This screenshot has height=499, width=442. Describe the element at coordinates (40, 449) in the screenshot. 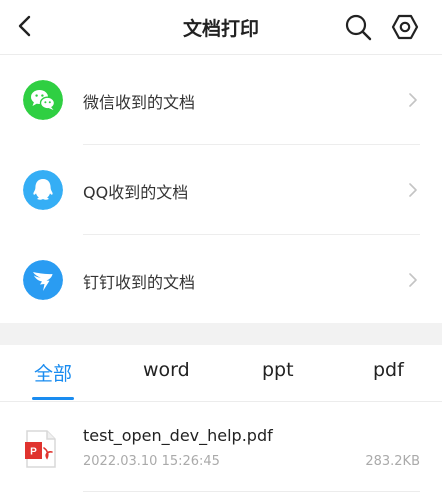

I see `pdf-file-icon: P` at that location.